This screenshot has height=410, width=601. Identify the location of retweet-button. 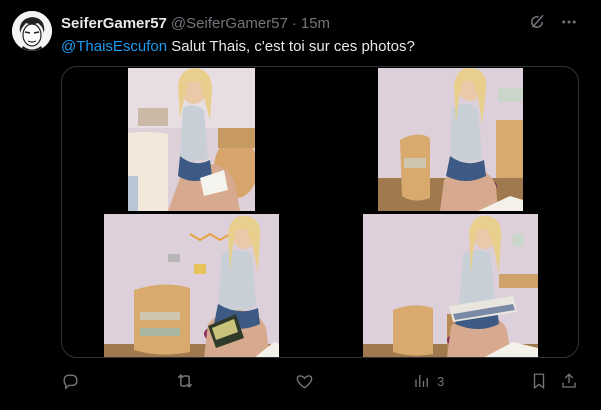
(185, 381).